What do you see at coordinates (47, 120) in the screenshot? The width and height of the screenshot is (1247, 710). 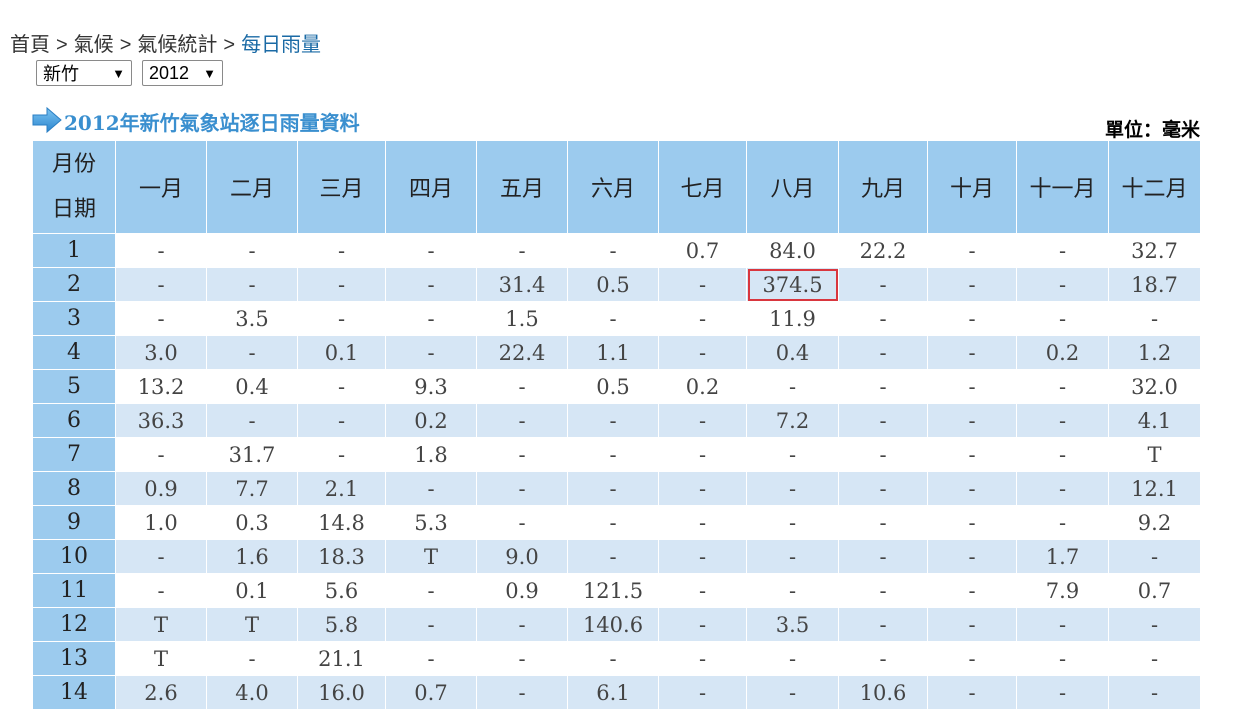 I see `arrow-right-icon` at bounding box center [47, 120].